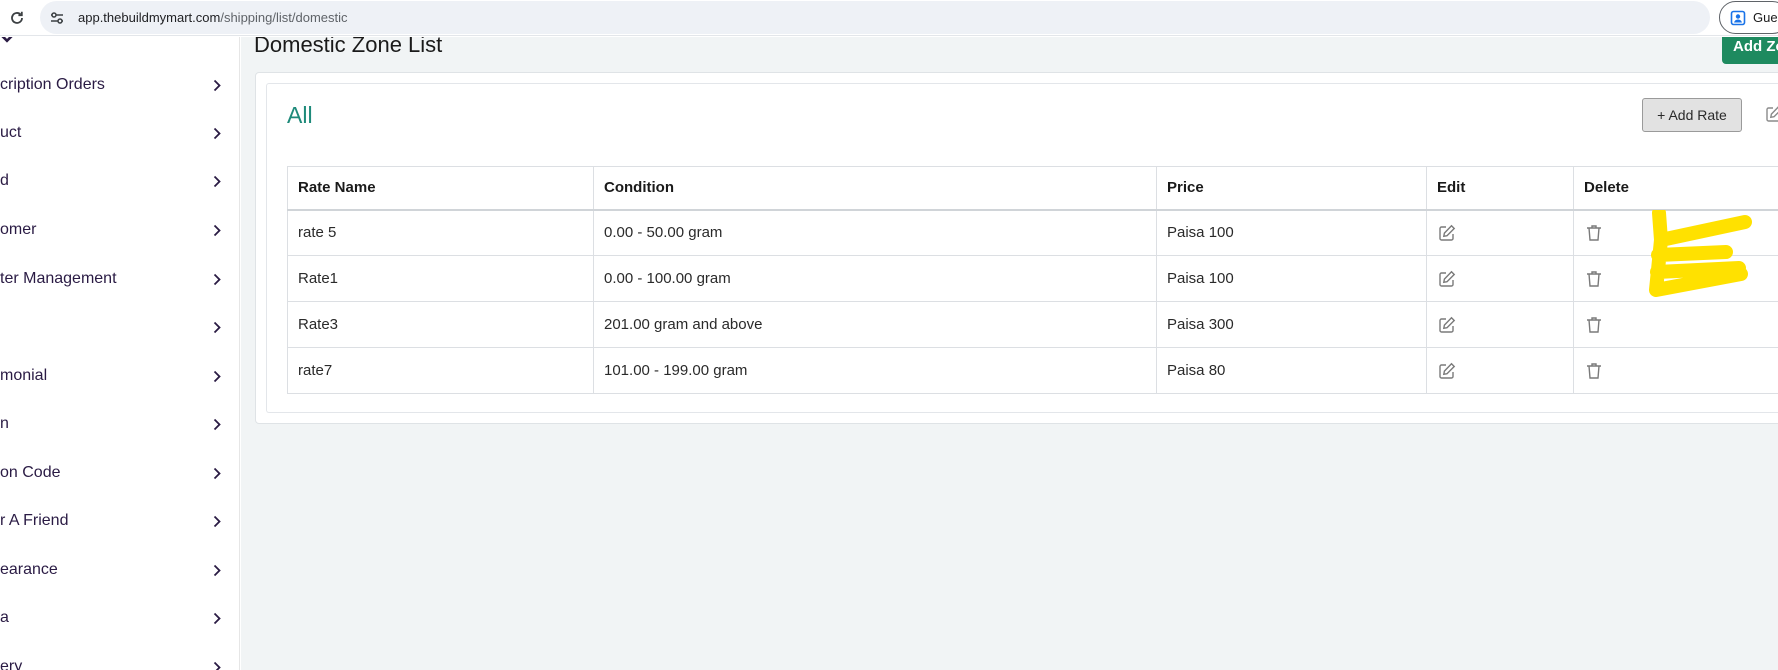 This screenshot has height=670, width=1778. I want to click on table-row: rate 5 0.00 - 50.00 gram Paisa 100, so click(1032, 232).